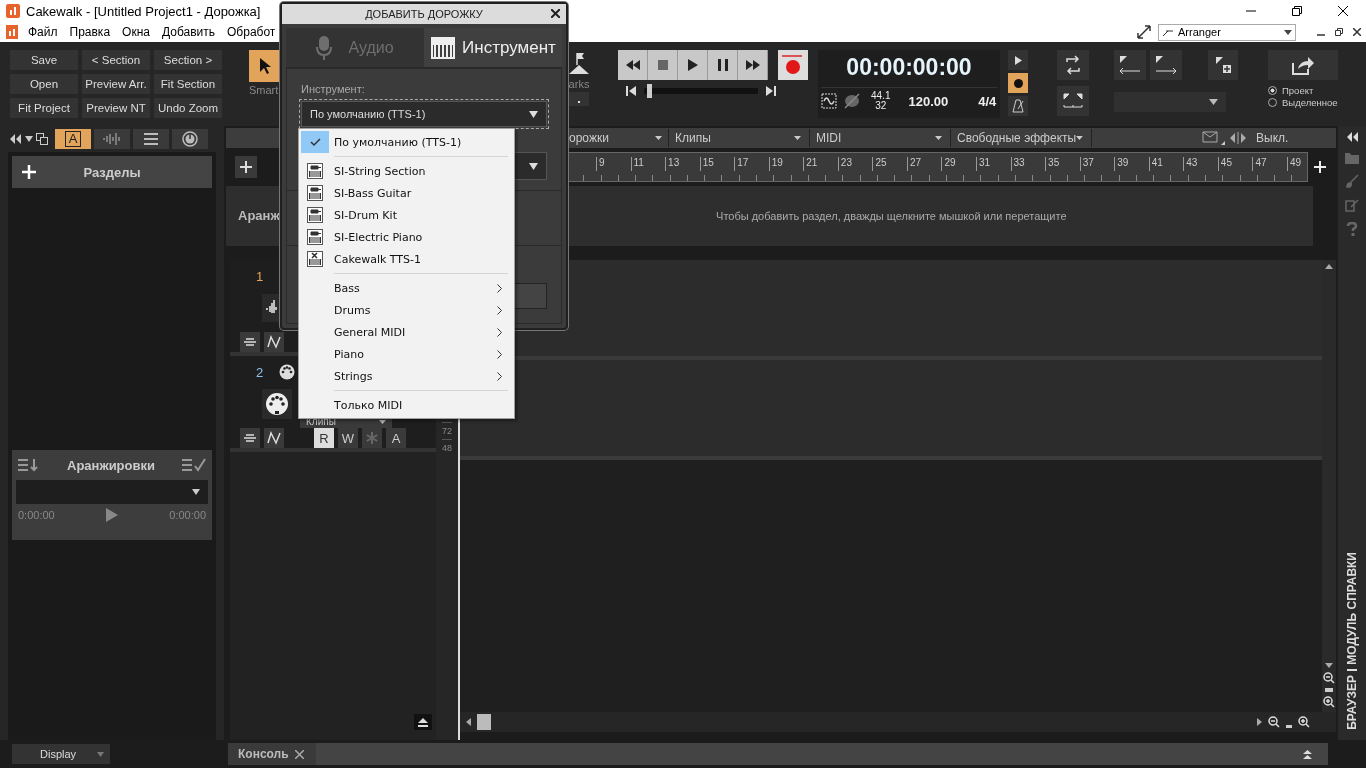  Describe the element at coordinates (111, 465) in the screenshot. I see `arrangements-title: Аранжировки` at that location.